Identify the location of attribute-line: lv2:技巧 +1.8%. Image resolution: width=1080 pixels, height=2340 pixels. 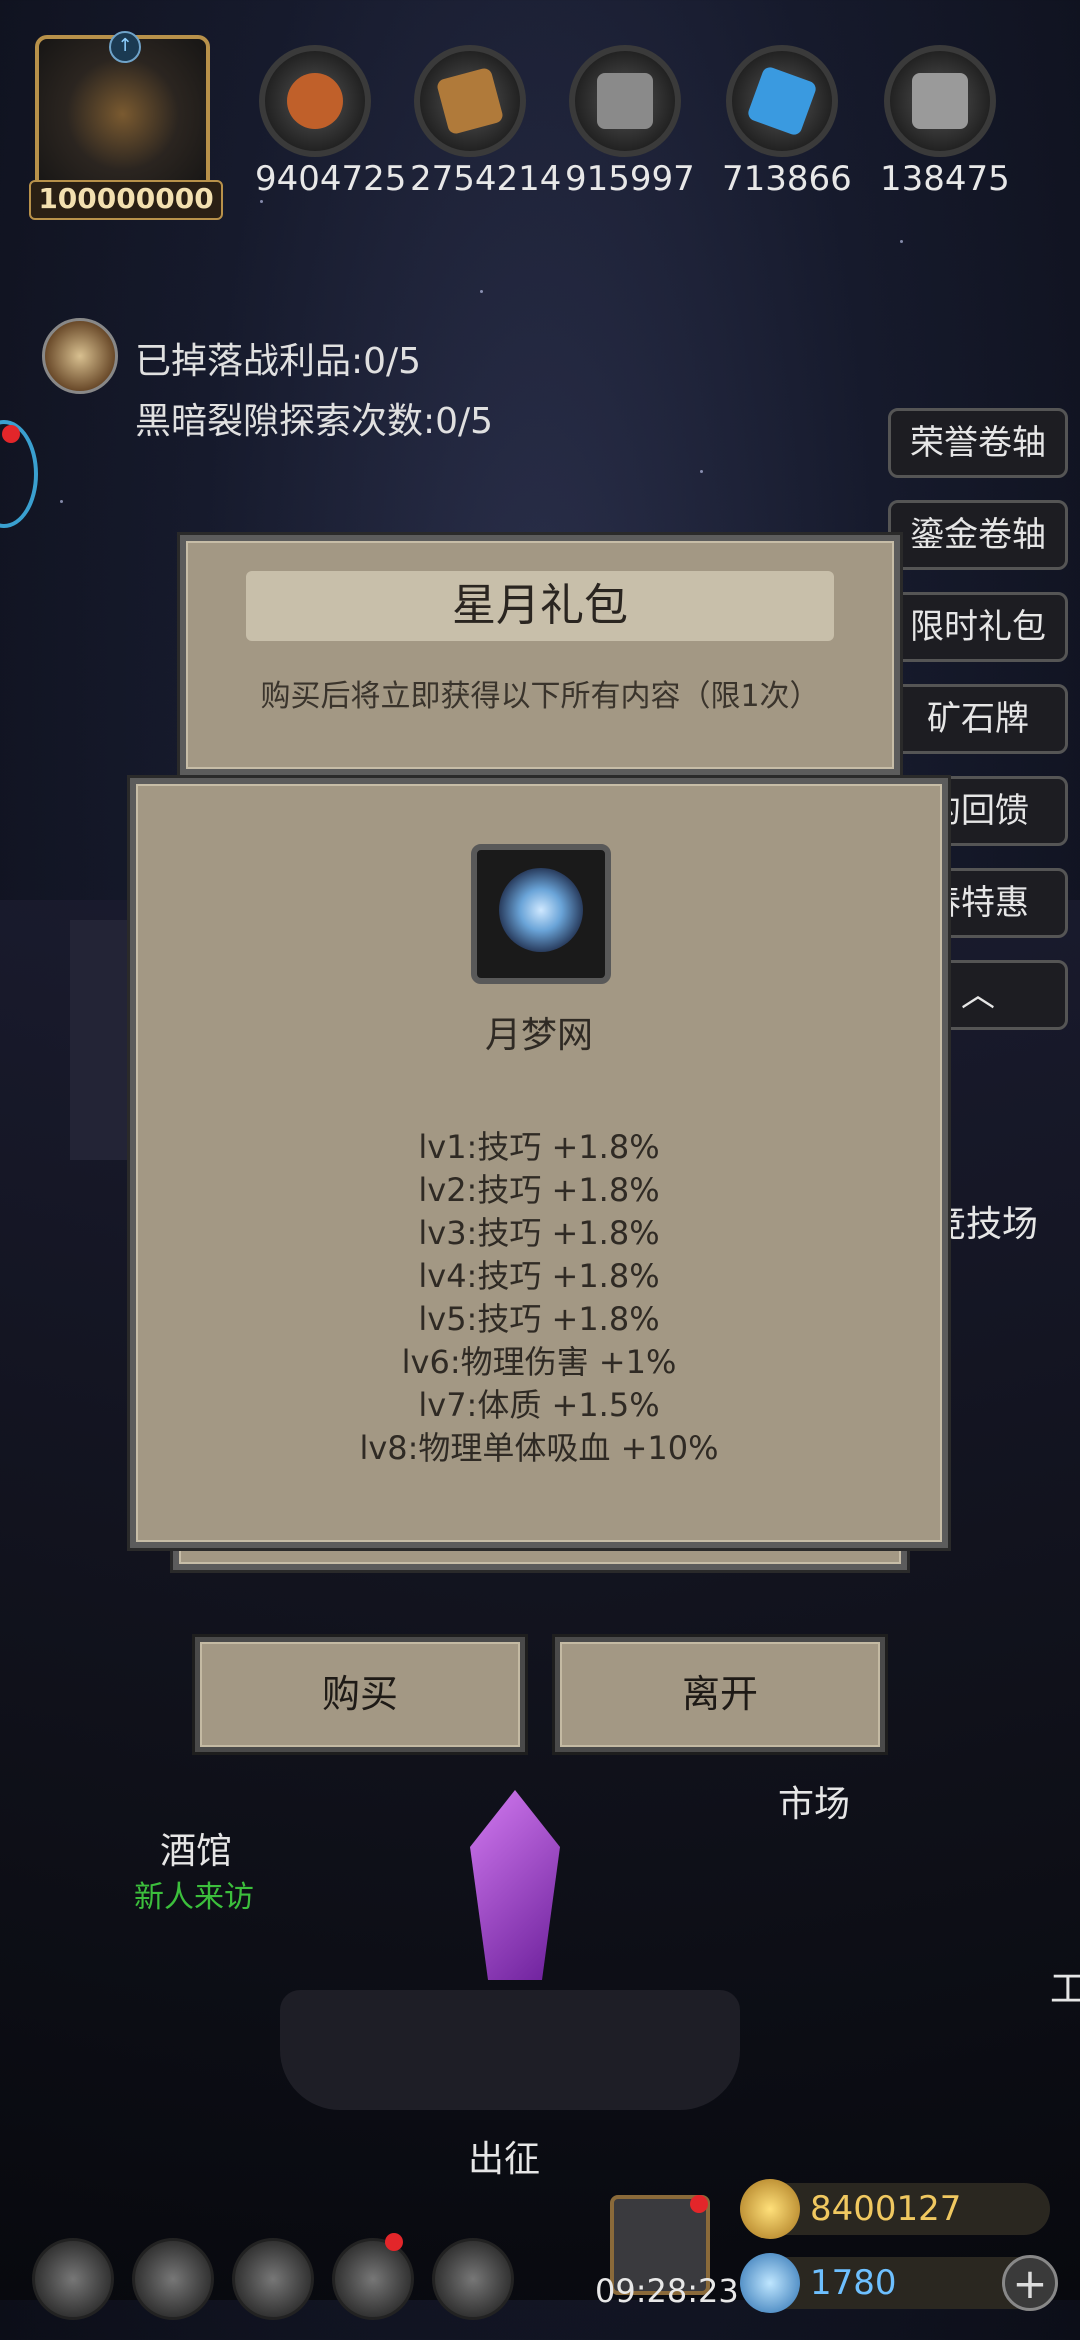
(539, 1190).